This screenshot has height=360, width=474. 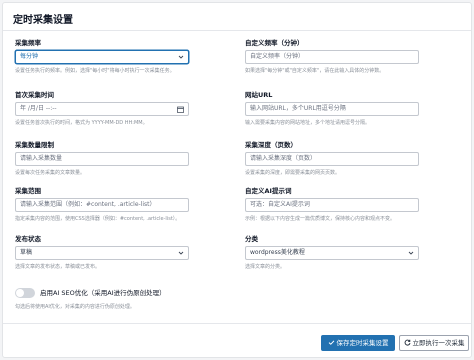 What do you see at coordinates (331, 342) in the screenshot?
I see `check-icon` at bounding box center [331, 342].